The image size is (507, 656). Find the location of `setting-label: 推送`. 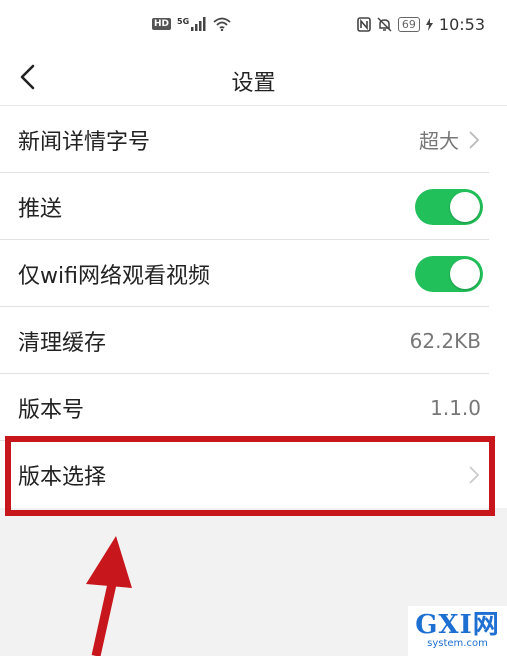

setting-label: 推送 is located at coordinates (40, 209).